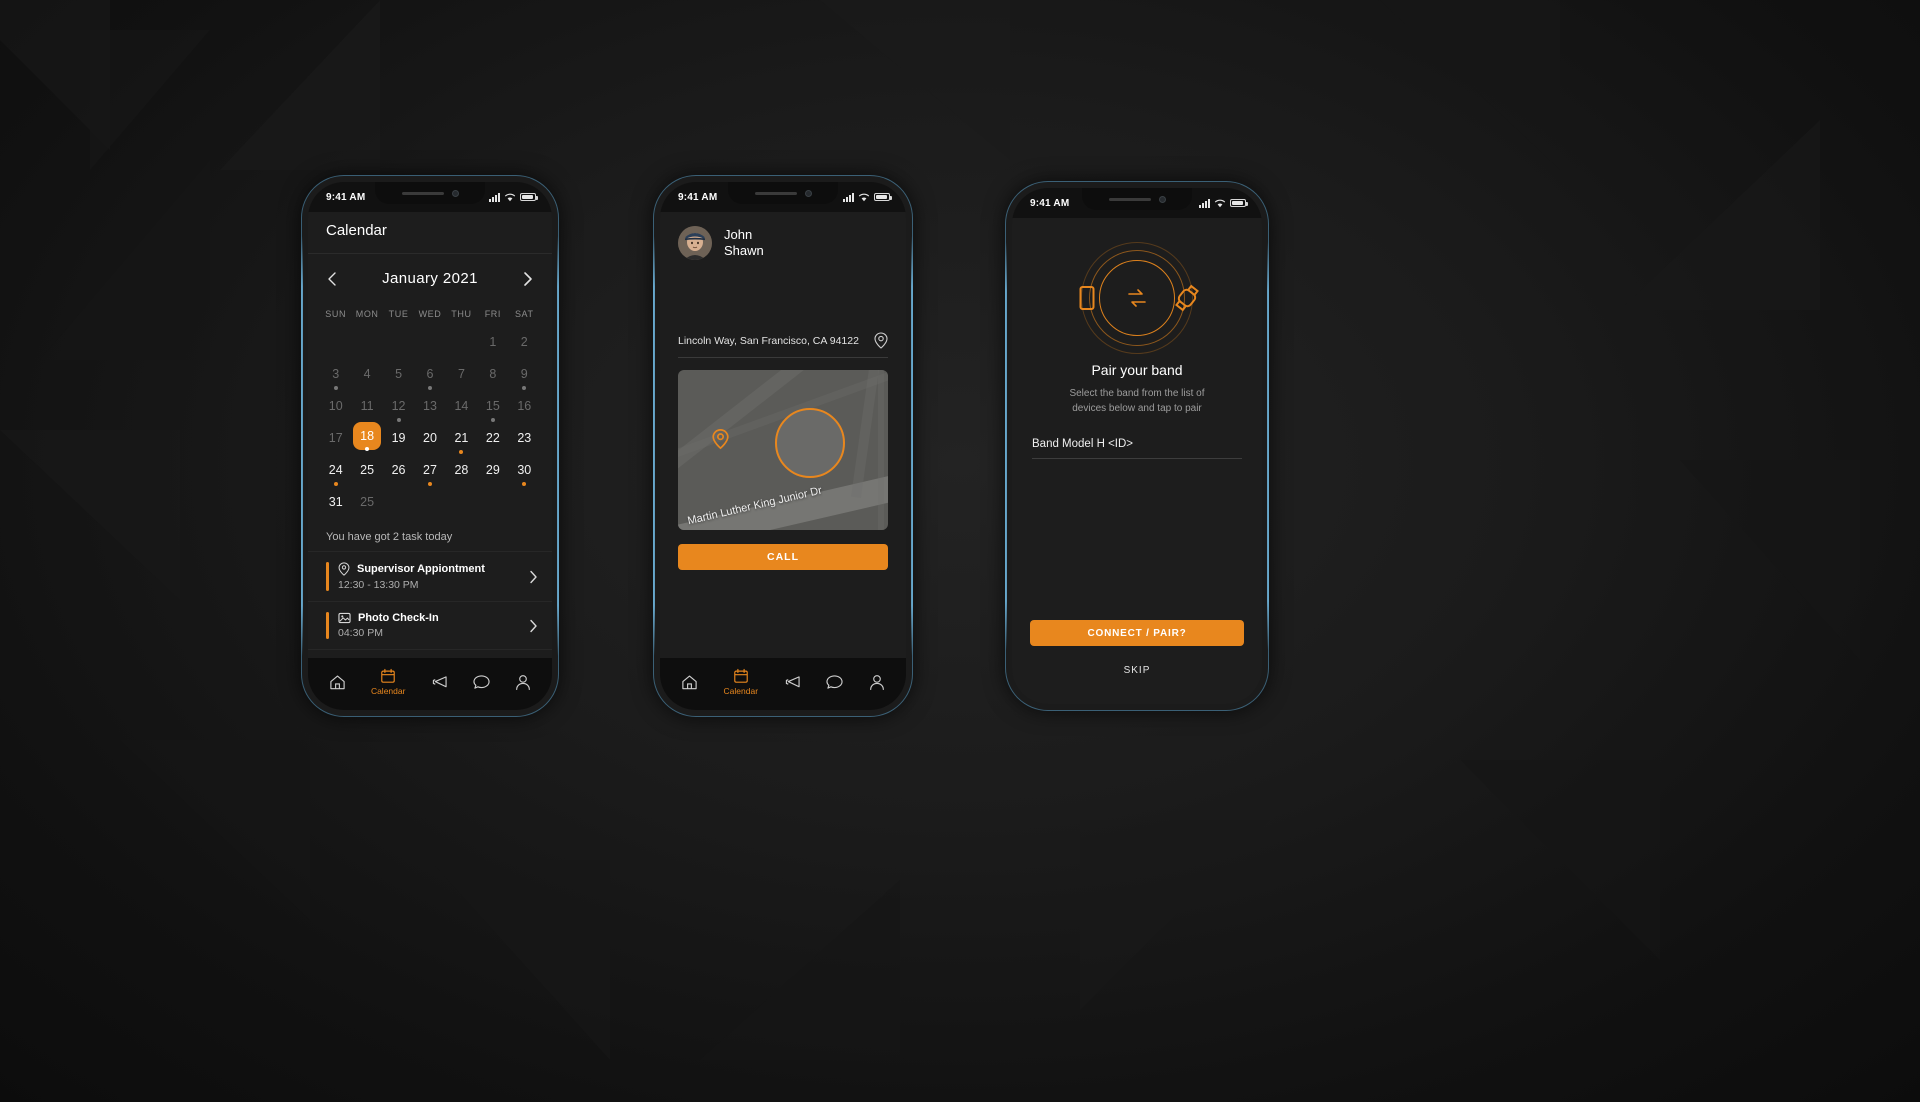  What do you see at coordinates (1137, 633) in the screenshot?
I see `connect-pair-button: CONNECT / PAIR?` at bounding box center [1137, 633].